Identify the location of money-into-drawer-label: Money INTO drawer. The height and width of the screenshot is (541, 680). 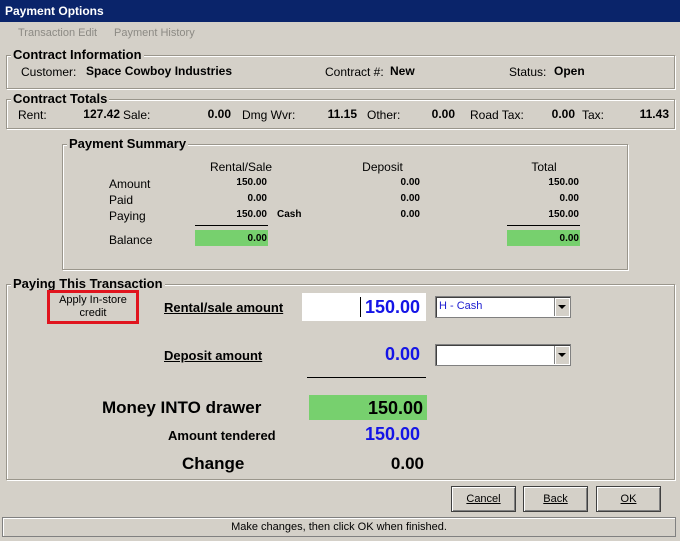
(182, 407).